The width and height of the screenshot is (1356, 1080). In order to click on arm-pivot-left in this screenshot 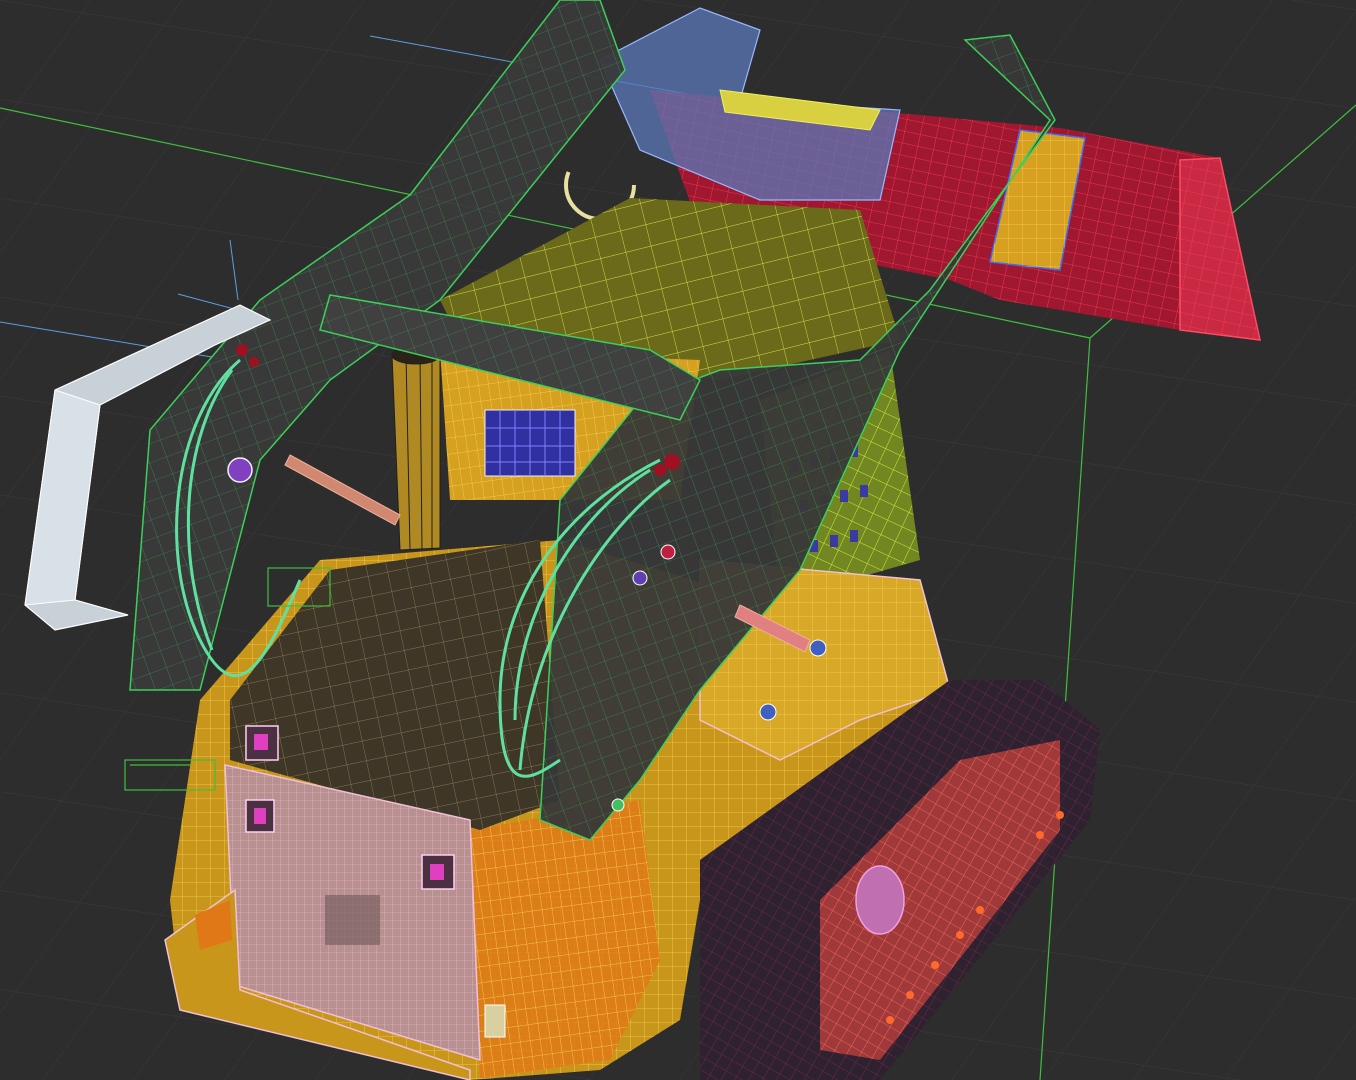, I will do `click(240, 470)`.